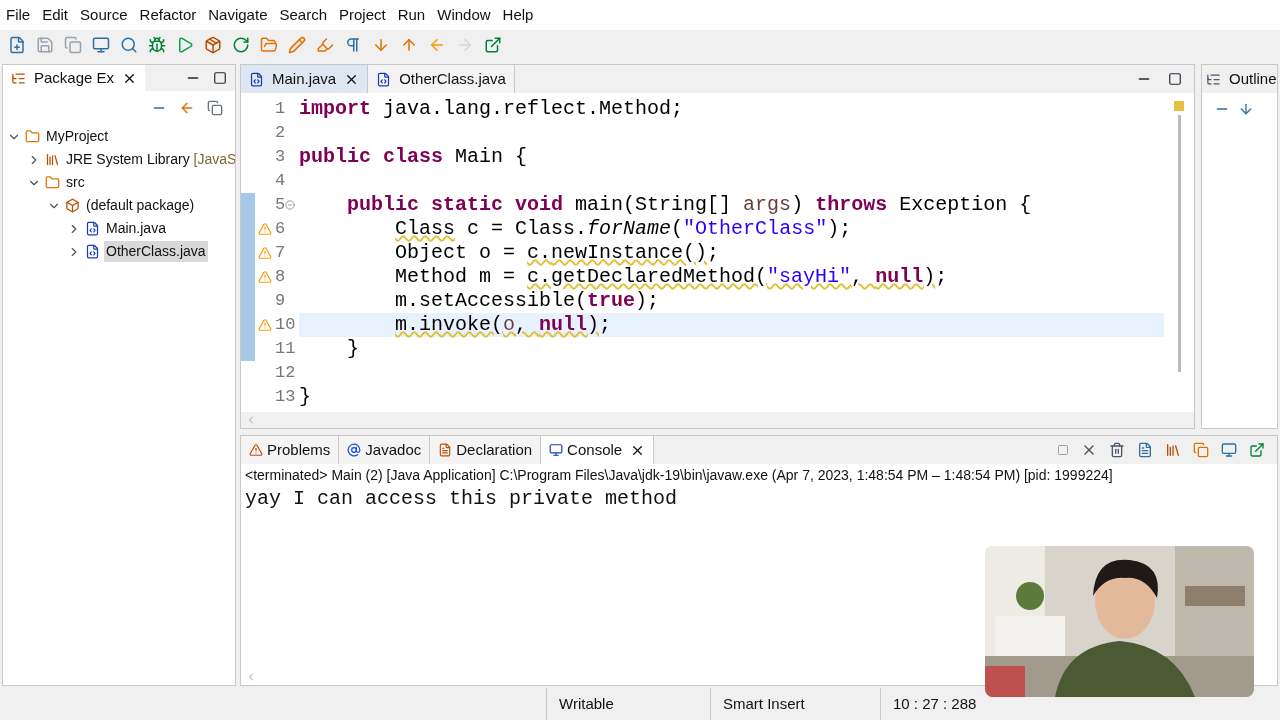  I want to click on warning-marker-icon, so click(1179, 106).